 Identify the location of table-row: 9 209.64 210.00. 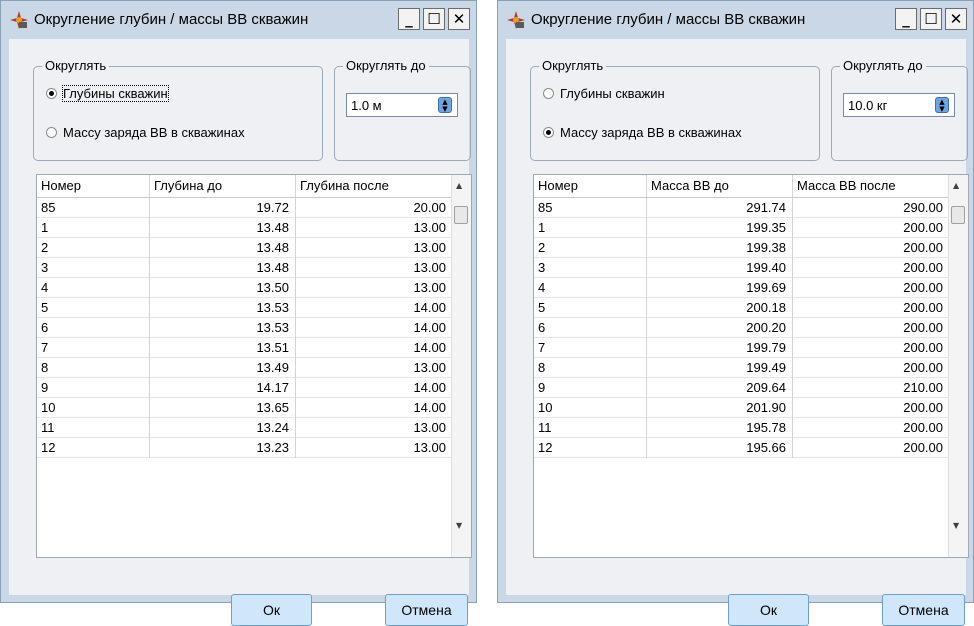
(741, 388).